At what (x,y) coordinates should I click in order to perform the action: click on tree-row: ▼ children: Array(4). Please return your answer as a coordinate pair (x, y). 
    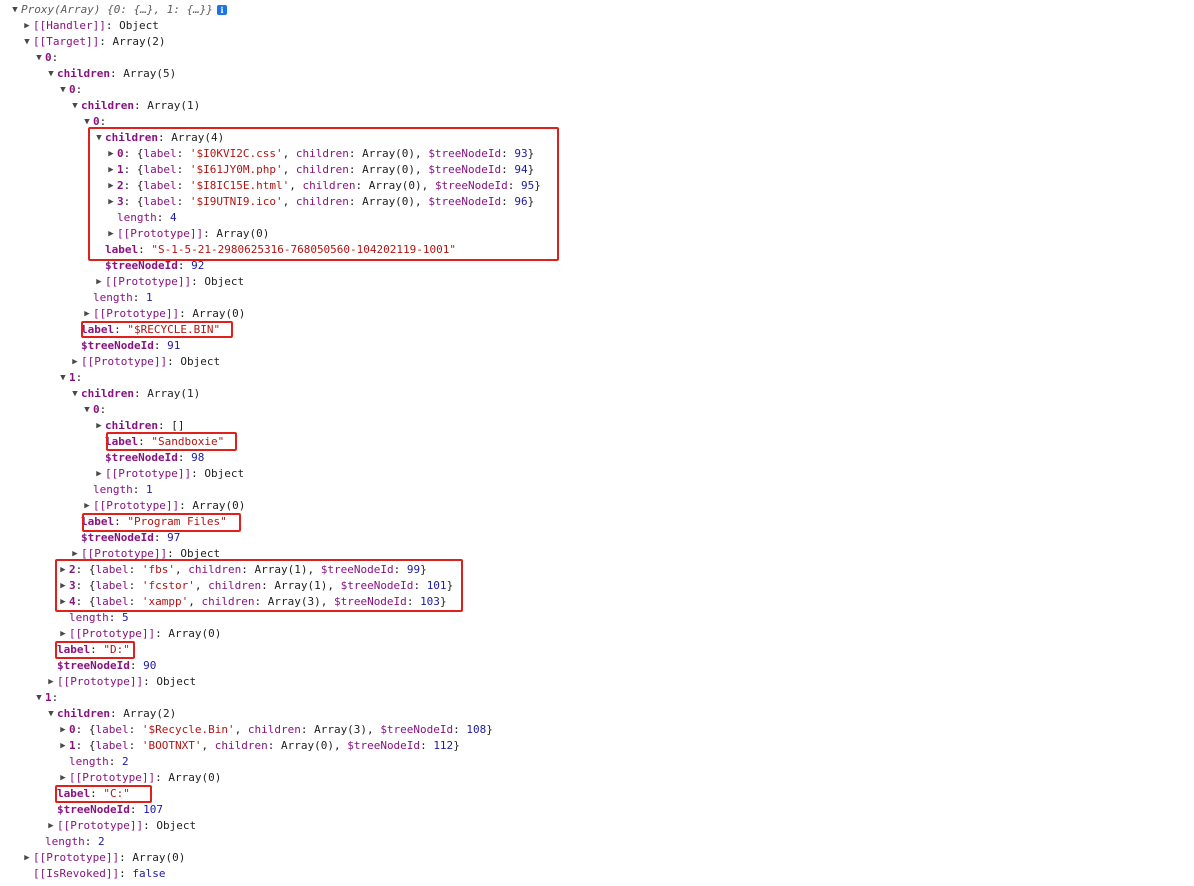
    Looking at the image, I should click on (158, 138).